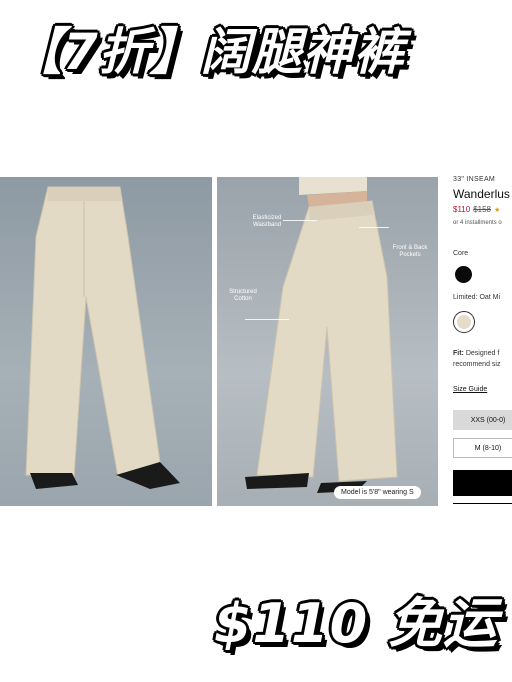 Image resolution: width=512 pixels, height=682 pixels. Describe the element at coordinates (477, 223) in the screenshot. I see `installments-text: or 4 installments o` at that location.